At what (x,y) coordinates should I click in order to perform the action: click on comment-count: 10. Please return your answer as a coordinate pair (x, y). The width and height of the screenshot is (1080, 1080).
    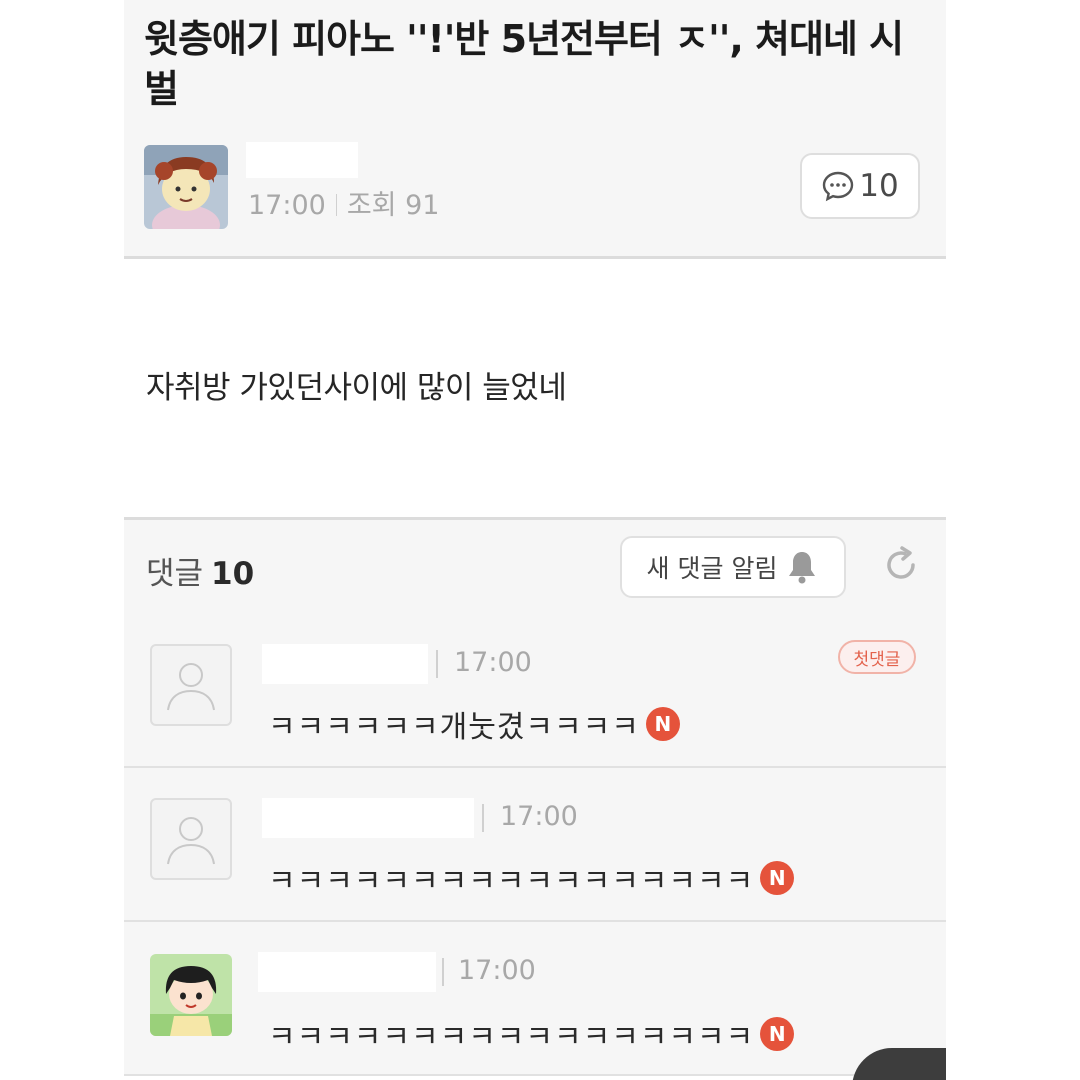
    Looking at the image, I should click on (879, 186).